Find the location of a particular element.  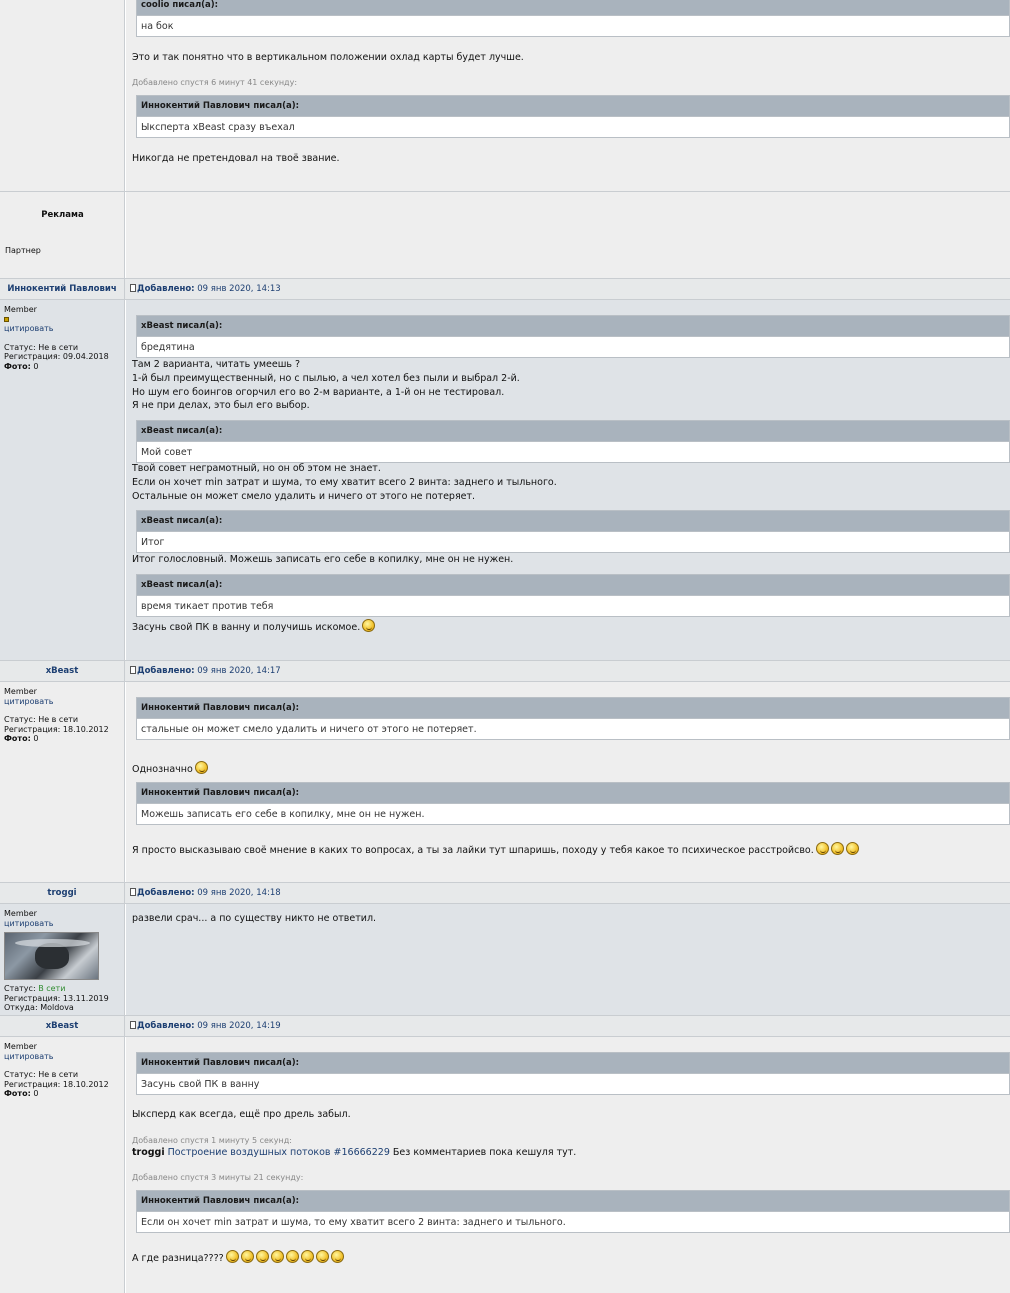

quote-block: xBeast писал(а): Мой совет is located at coordinates (573, 441).